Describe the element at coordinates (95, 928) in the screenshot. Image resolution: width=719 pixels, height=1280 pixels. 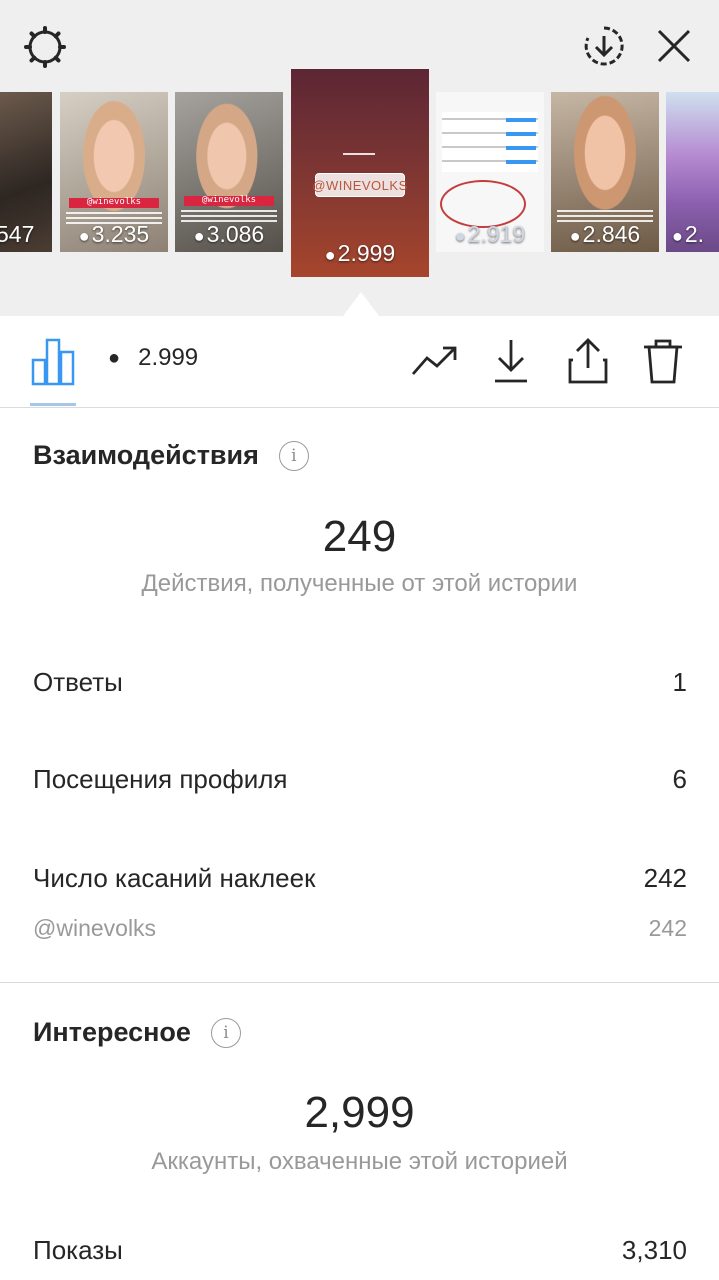
I see `metric-label: @winevolks` at that location.